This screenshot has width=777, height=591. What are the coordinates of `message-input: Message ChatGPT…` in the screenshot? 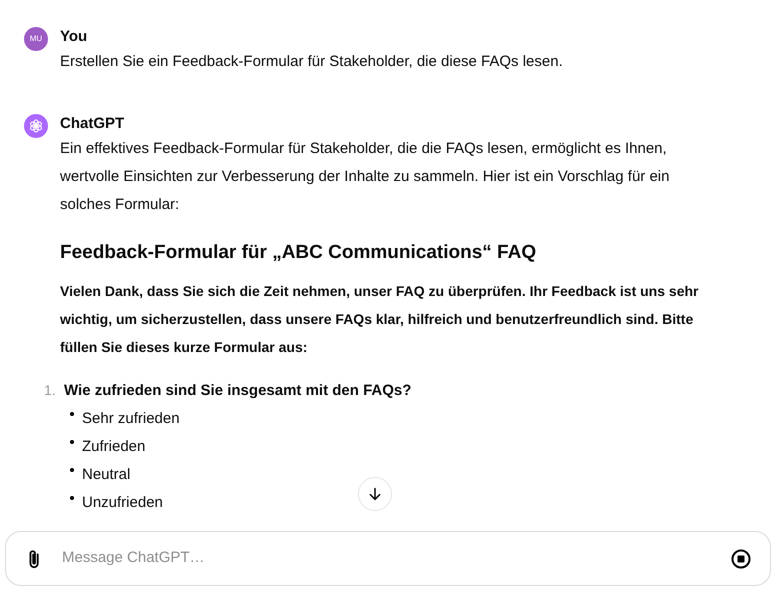 It's located at (388, 558).